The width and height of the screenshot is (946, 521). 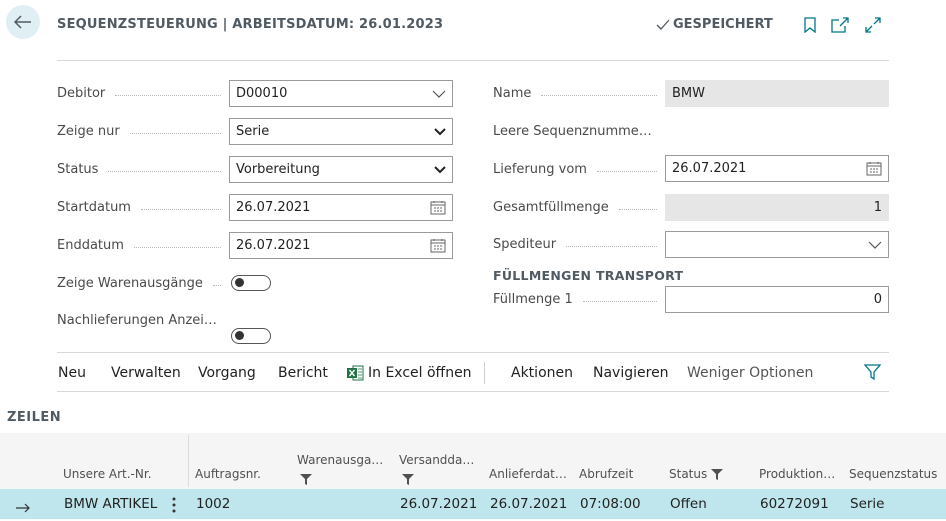 What do you see at coordinates (723, 24) in the screenshot?
I see `saved-label: GESPEICHERT` at bounding box center [723, 24].